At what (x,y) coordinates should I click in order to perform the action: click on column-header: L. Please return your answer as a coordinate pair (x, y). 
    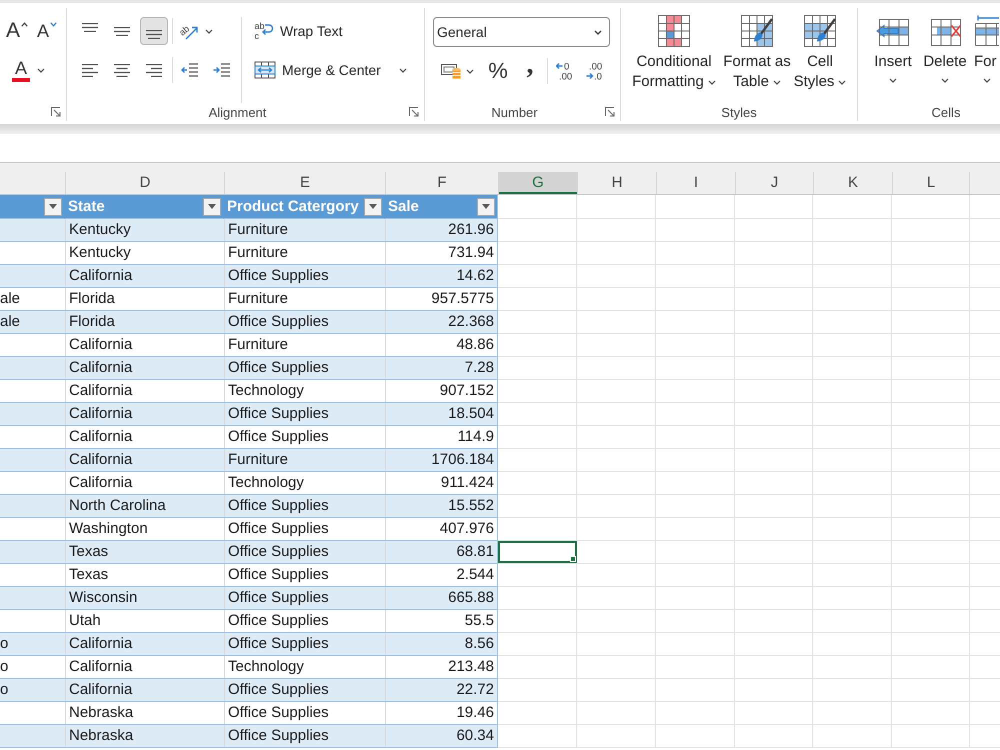
    Looking at the image, I should click on (931, 183).